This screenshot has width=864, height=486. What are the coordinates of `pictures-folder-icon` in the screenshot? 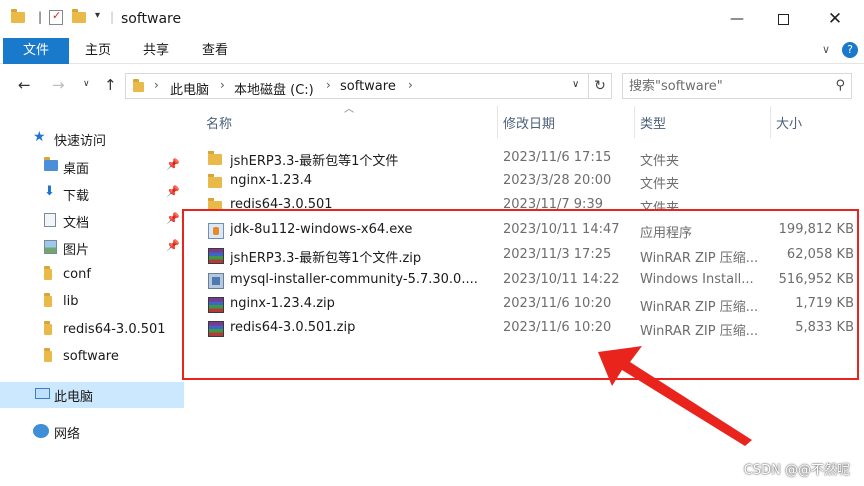 It's located at (50, 247).